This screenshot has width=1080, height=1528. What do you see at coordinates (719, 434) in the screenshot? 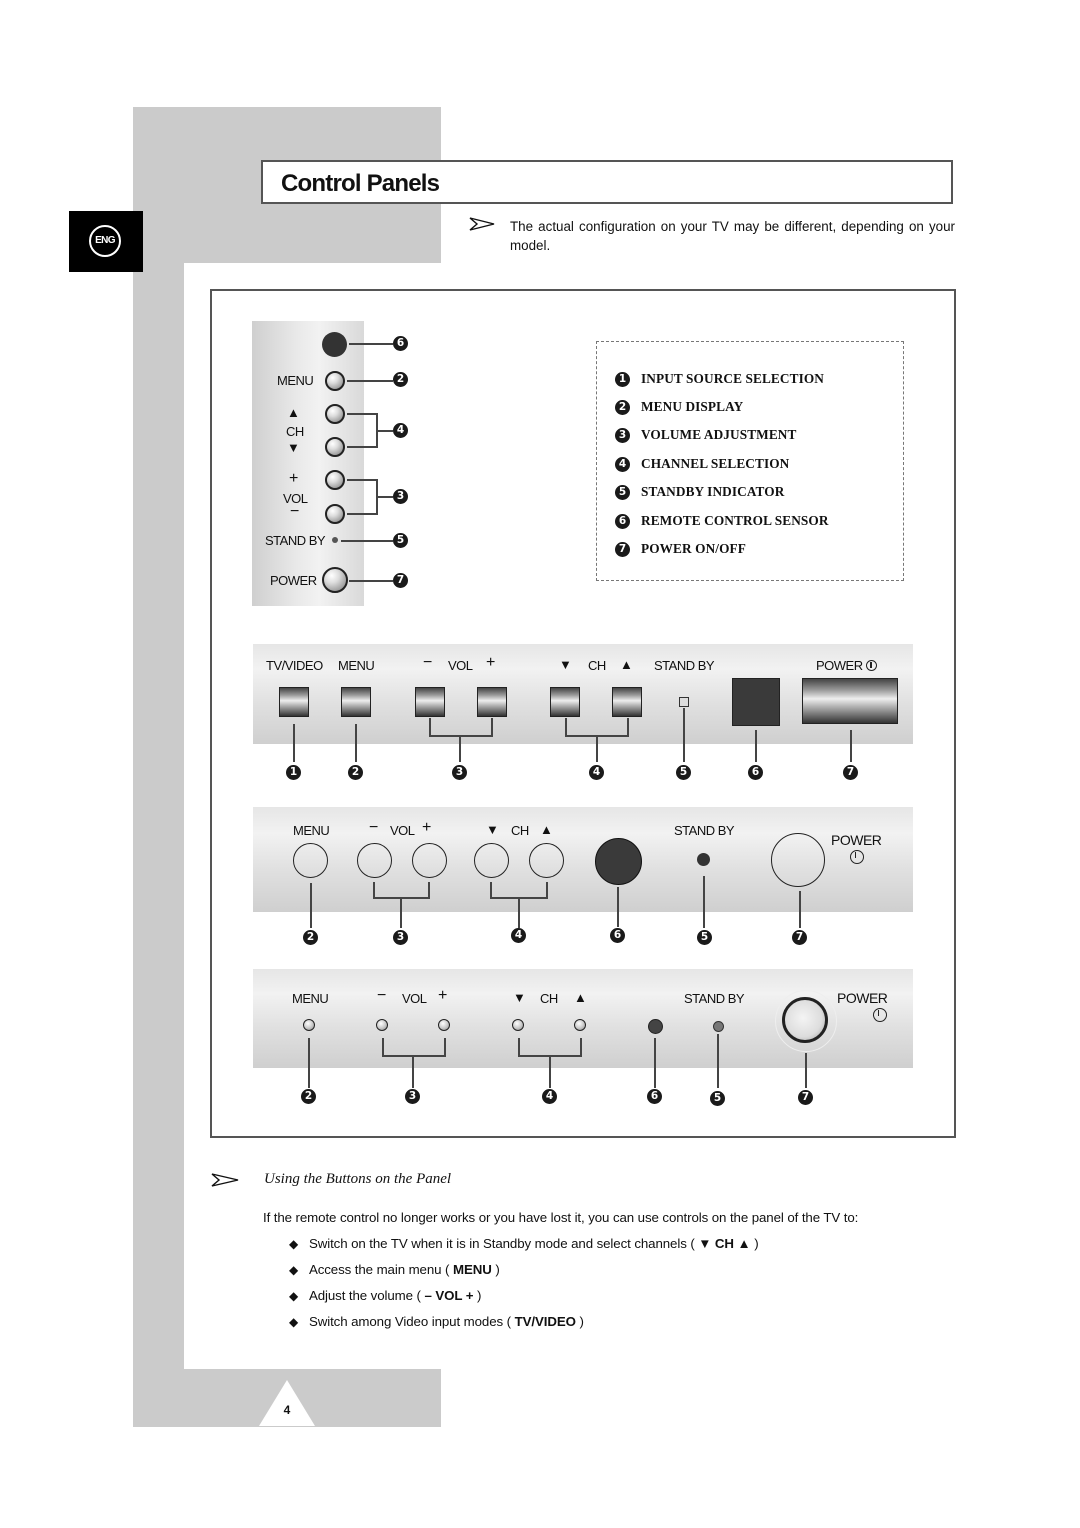
I see `legend-label: VOLUME ADJUSTMENT` at bounding box center [719, 434].